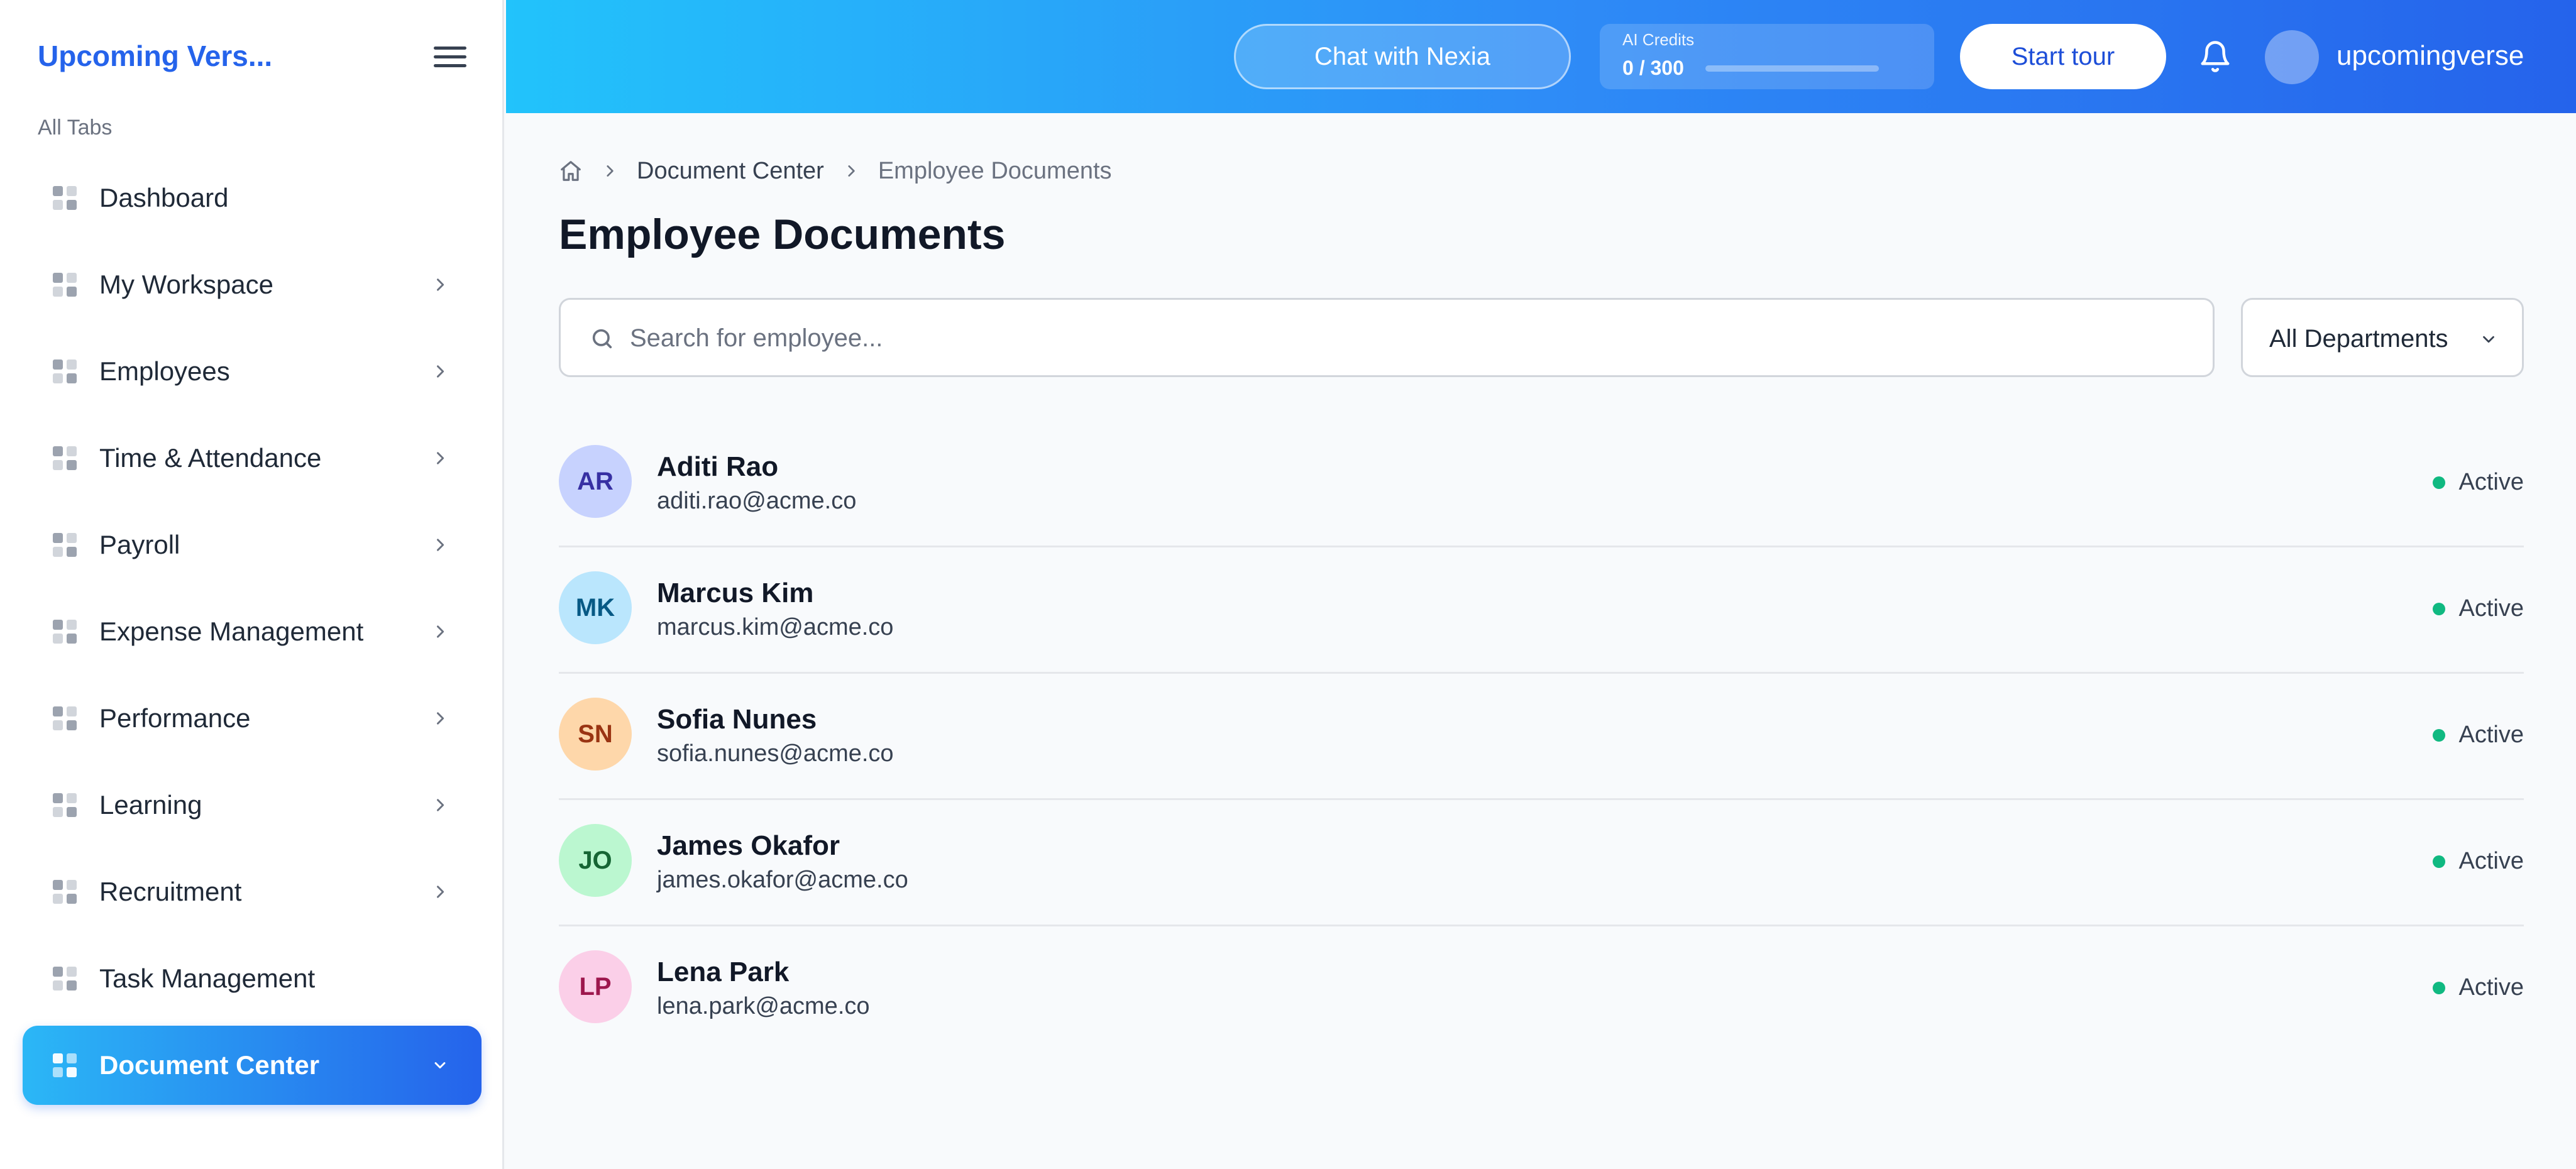 Image resolution: width=2576 pixels, height=1169 pixels. Describe the element at coordinates (171, 892) in the screenshot. I see `sidebar-item-label: Recruitment` at that location.